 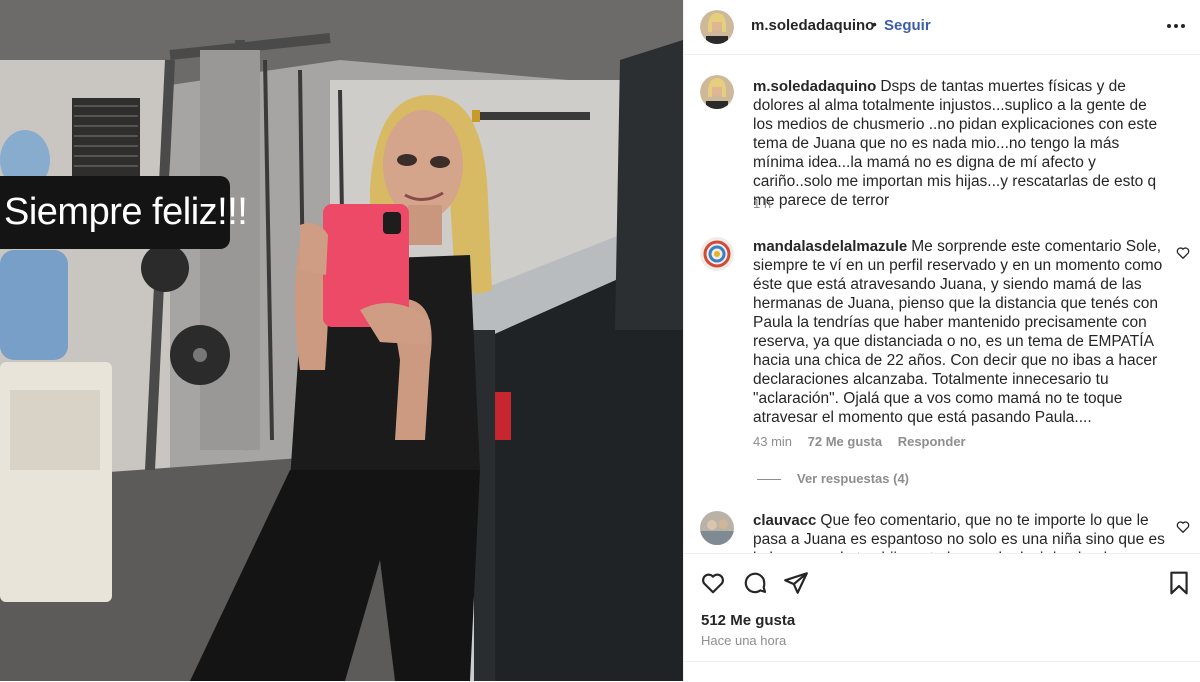 I want to click on post-likes-count: 512 Me gusta, so click(x=748, y=620).